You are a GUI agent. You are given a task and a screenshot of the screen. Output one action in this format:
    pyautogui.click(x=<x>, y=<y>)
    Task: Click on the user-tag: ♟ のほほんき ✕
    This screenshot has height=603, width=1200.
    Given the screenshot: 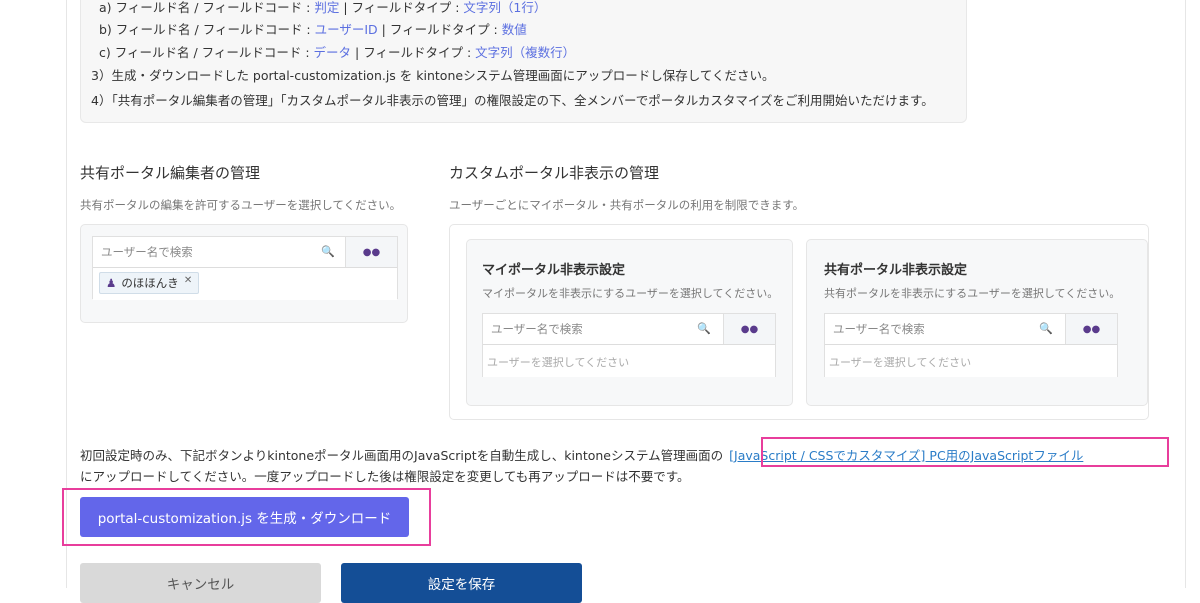 What is the action you would take?
    pyautogui.click(x=149, y=283)
    